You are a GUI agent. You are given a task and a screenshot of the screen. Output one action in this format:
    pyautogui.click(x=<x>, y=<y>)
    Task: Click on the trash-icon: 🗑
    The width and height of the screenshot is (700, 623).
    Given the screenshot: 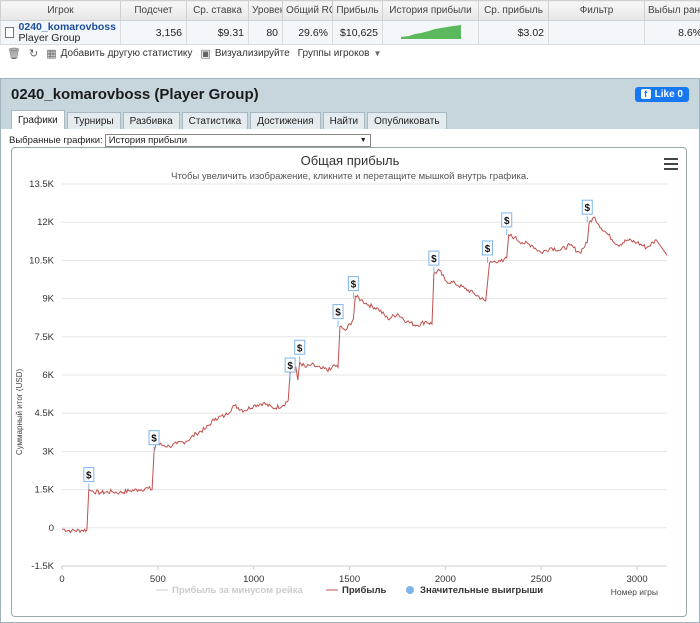 What is the action you would take?
    pyautogui.click(x=14, y=53)
    